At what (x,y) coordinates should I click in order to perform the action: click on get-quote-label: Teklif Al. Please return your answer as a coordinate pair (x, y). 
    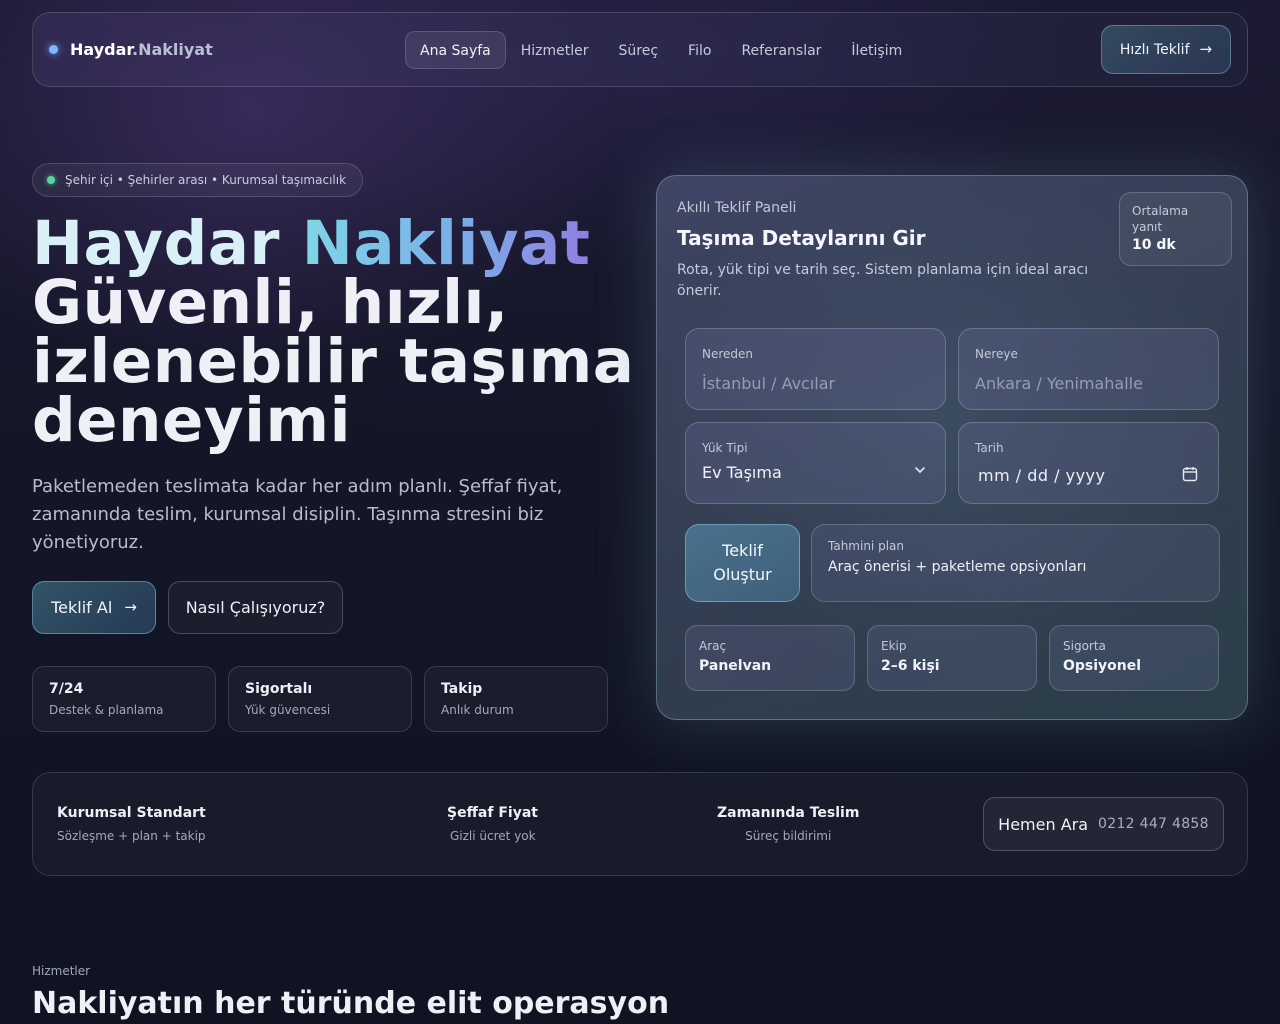
    Looking at the image, I should click on (82, 607).